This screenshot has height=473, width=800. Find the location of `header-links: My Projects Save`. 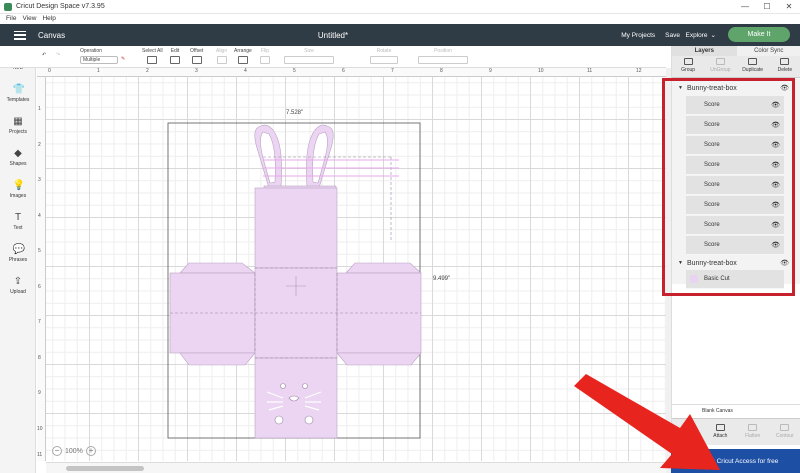

header-links: My Projects Save is located at coordinates (650, 35).